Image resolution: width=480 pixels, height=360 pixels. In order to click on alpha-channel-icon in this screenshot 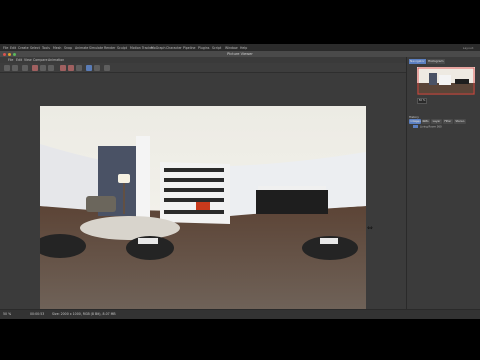, I will do `click(71, 67)`.